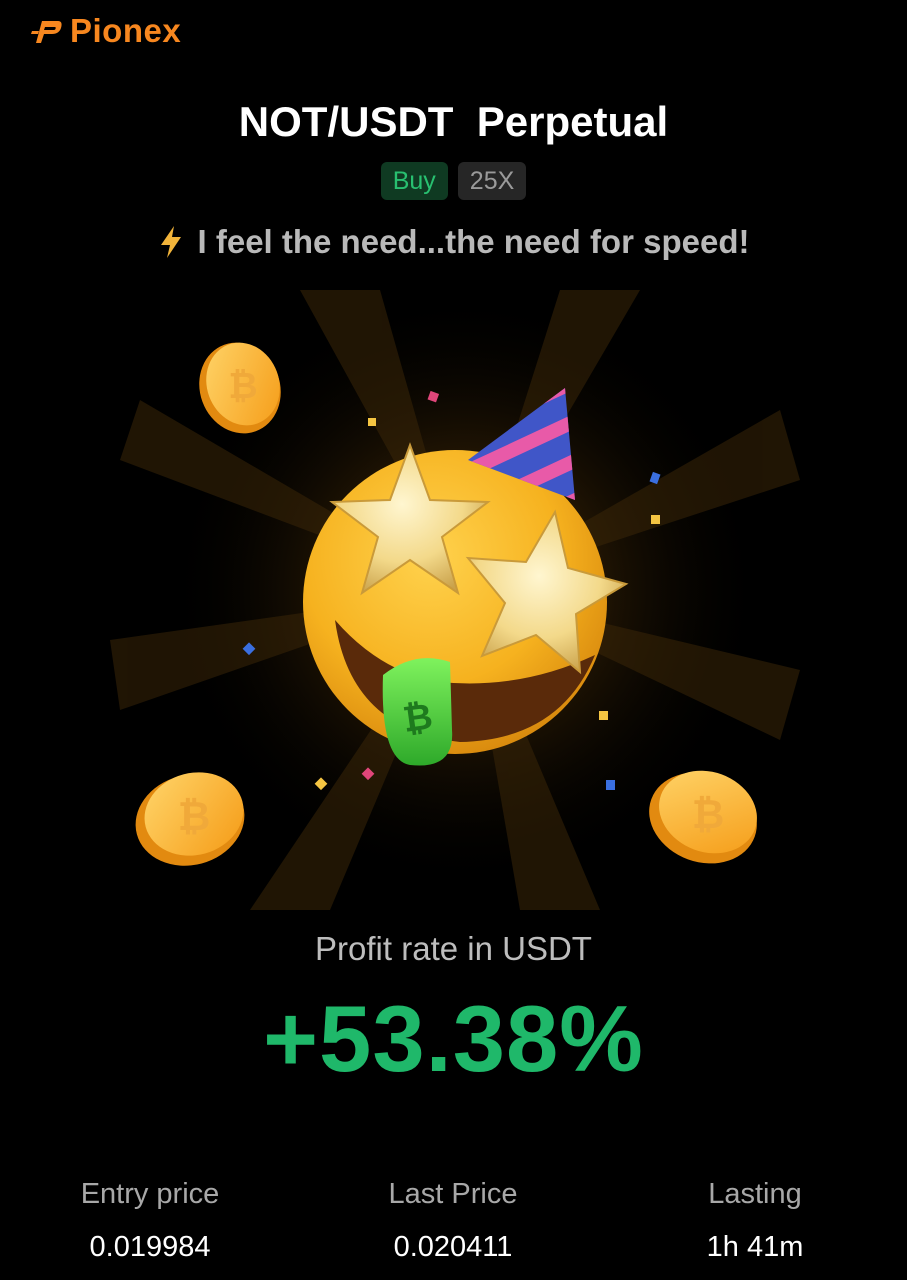 This screenshot has width=907, height=1280. What do you see at coordinates (453, 1247) in the screenshot?
I see `stat-value: 0.020411` at bounding box center [453, 1247].